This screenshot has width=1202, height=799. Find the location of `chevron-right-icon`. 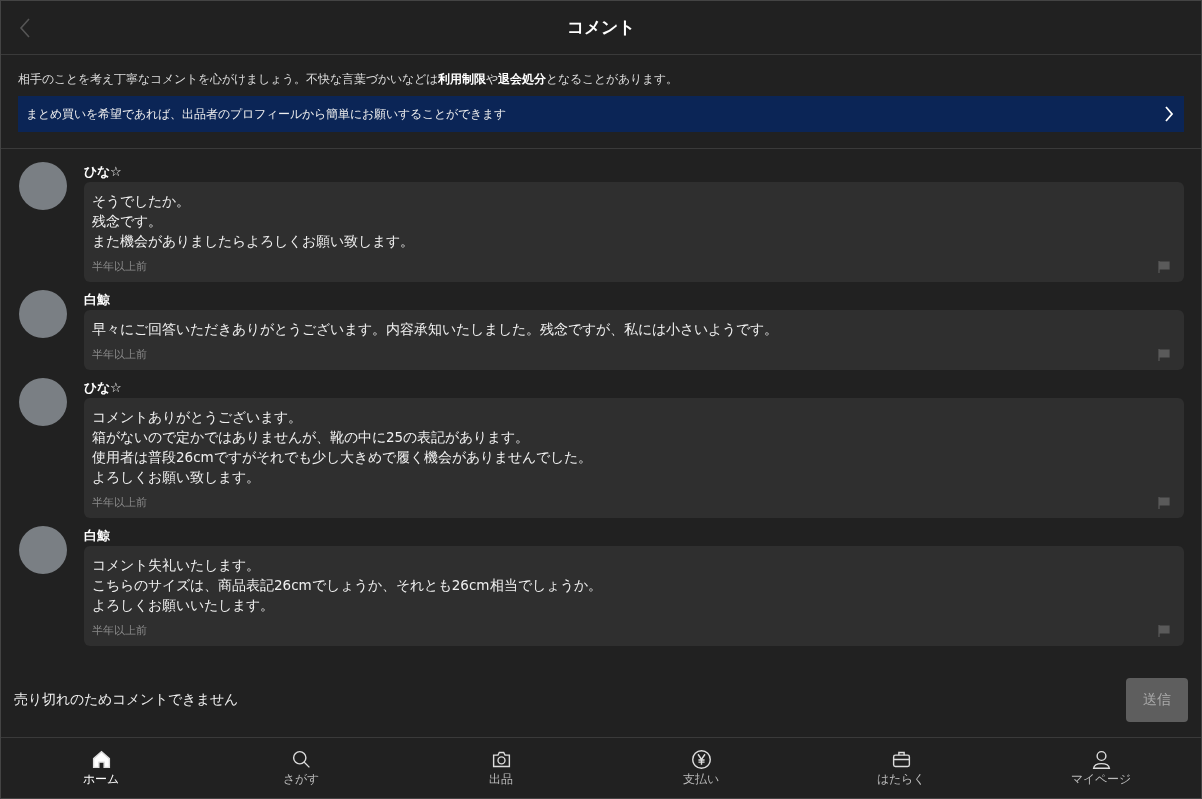

chevron-right-icon is located at coordinates (1169, 114).